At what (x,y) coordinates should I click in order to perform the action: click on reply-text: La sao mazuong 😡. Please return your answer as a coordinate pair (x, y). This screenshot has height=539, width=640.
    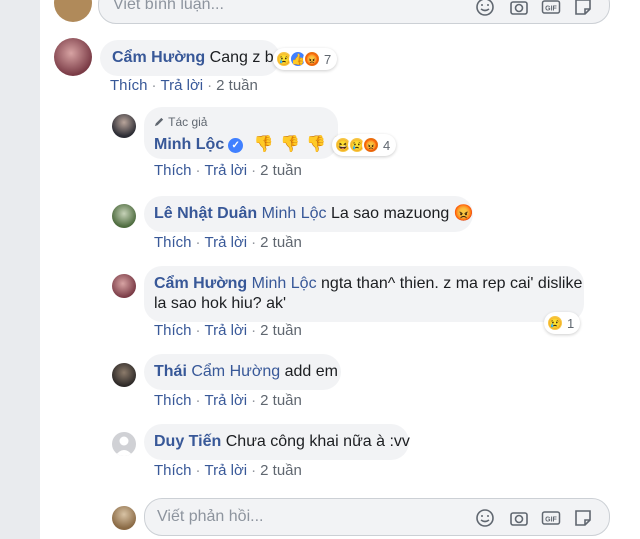
    Looking at the image, I should click on (402, 213).